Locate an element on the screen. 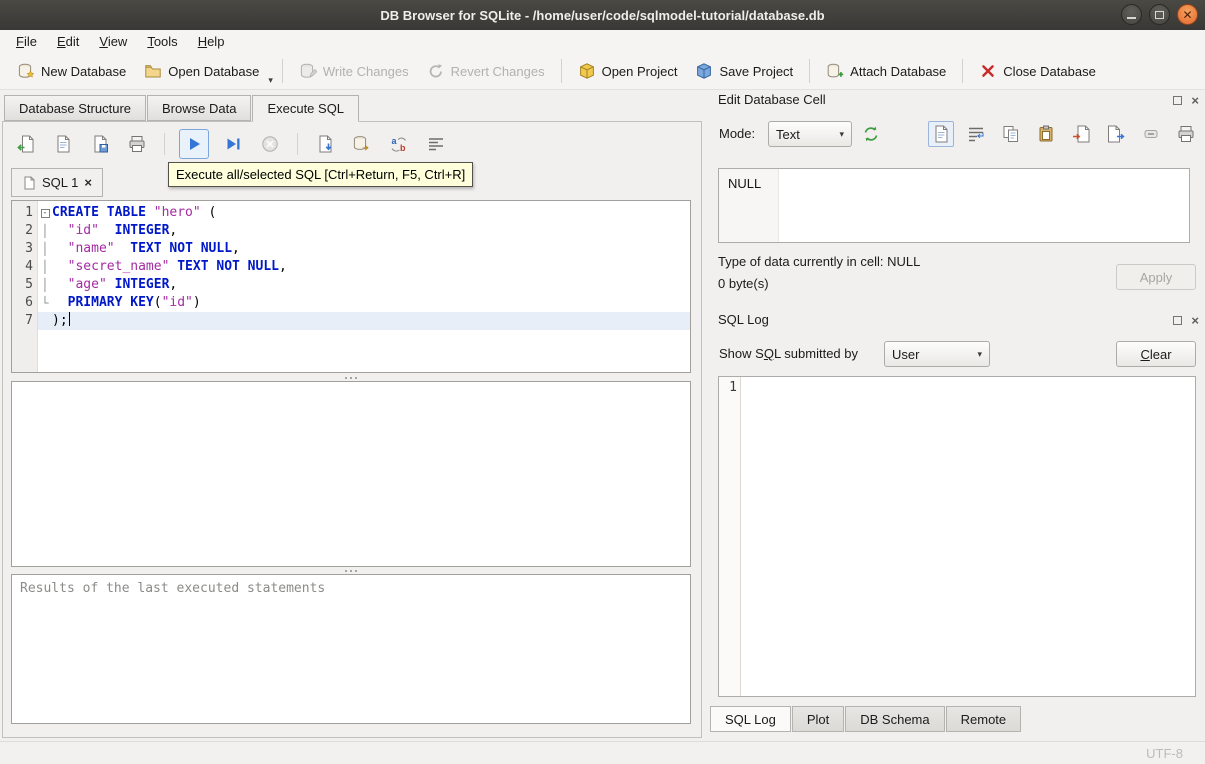 This screenshot has height=764, width=1205. open-database-button: Open Database is located at coordinates (201, 71).